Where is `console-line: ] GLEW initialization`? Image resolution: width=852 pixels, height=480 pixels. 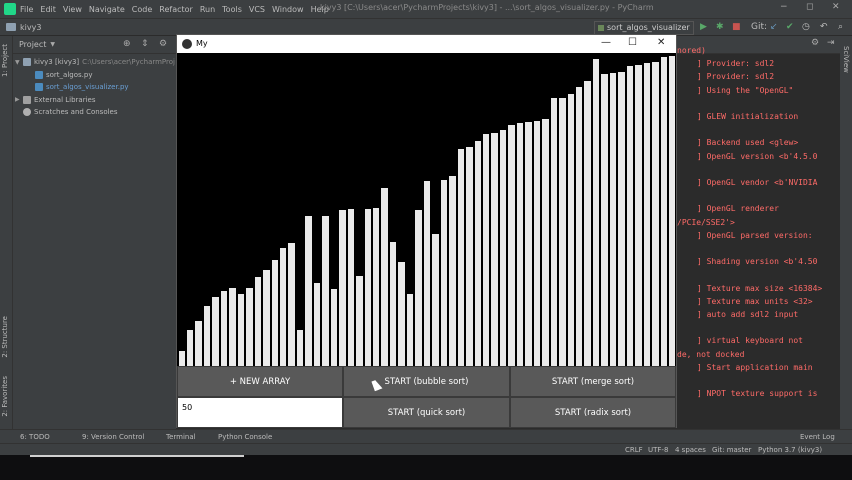
console-line: ] GLEW initialization is located at coordinates (748, 116).